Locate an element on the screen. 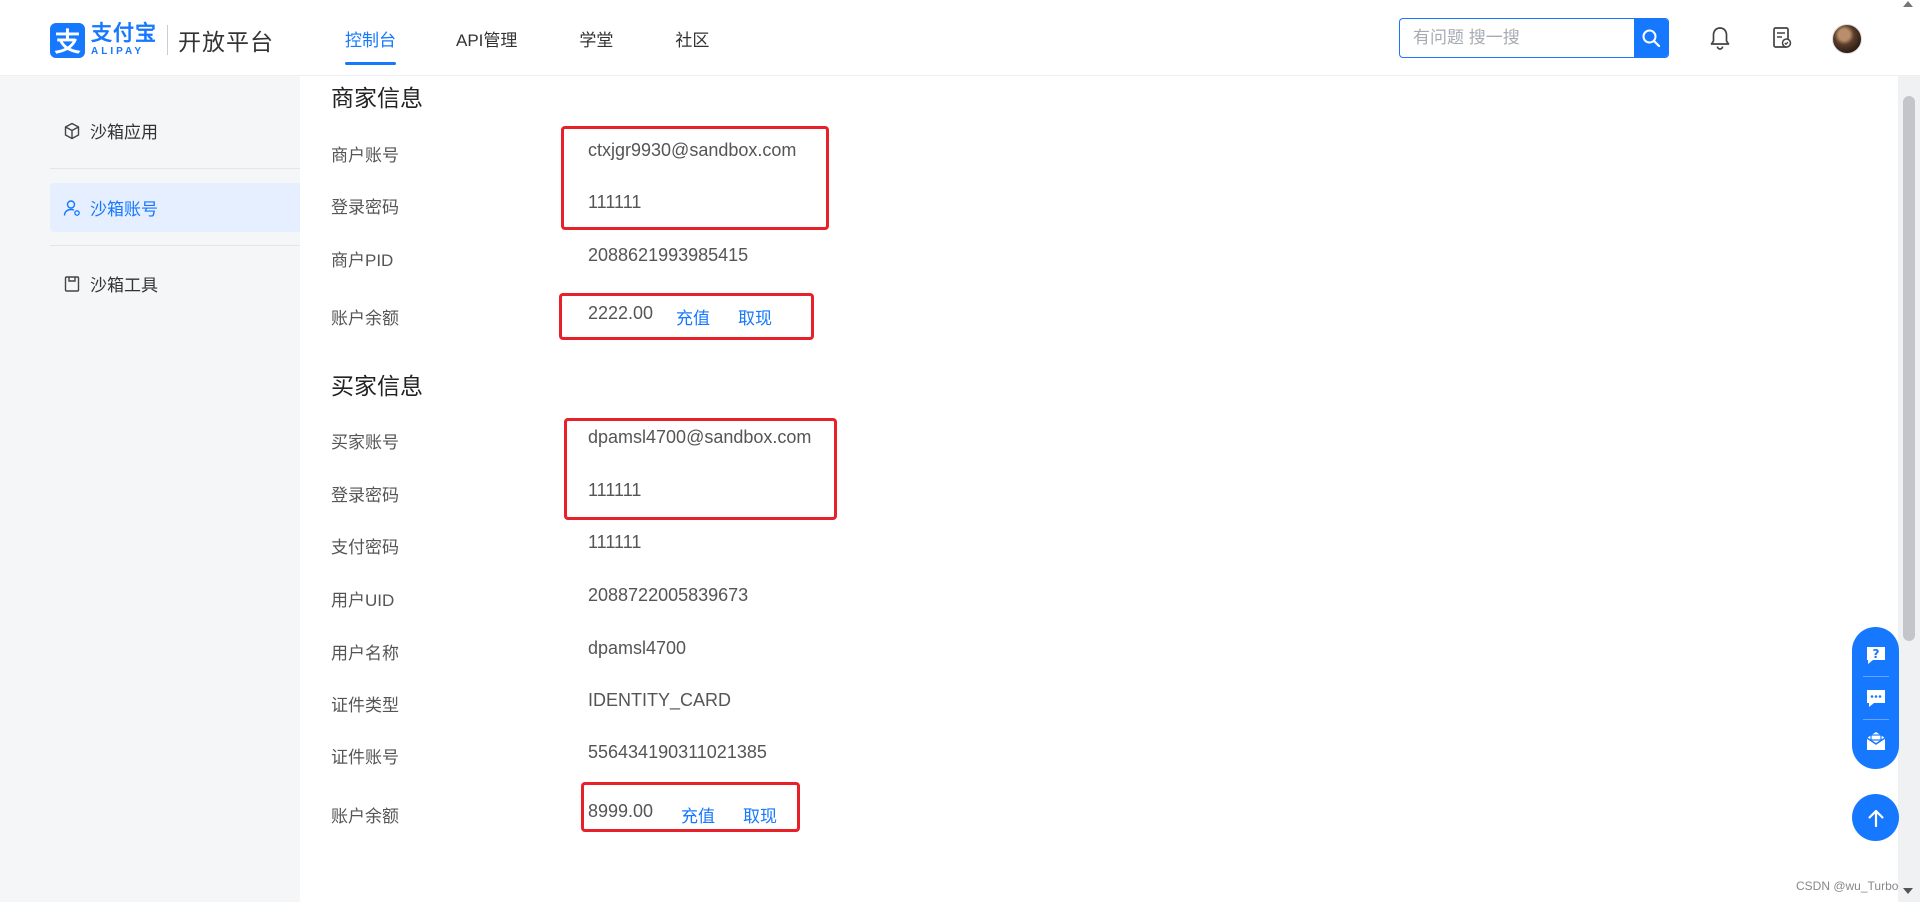 This screenshot has height=902, width=1920. user-icon is located at coordinates (72, 208).